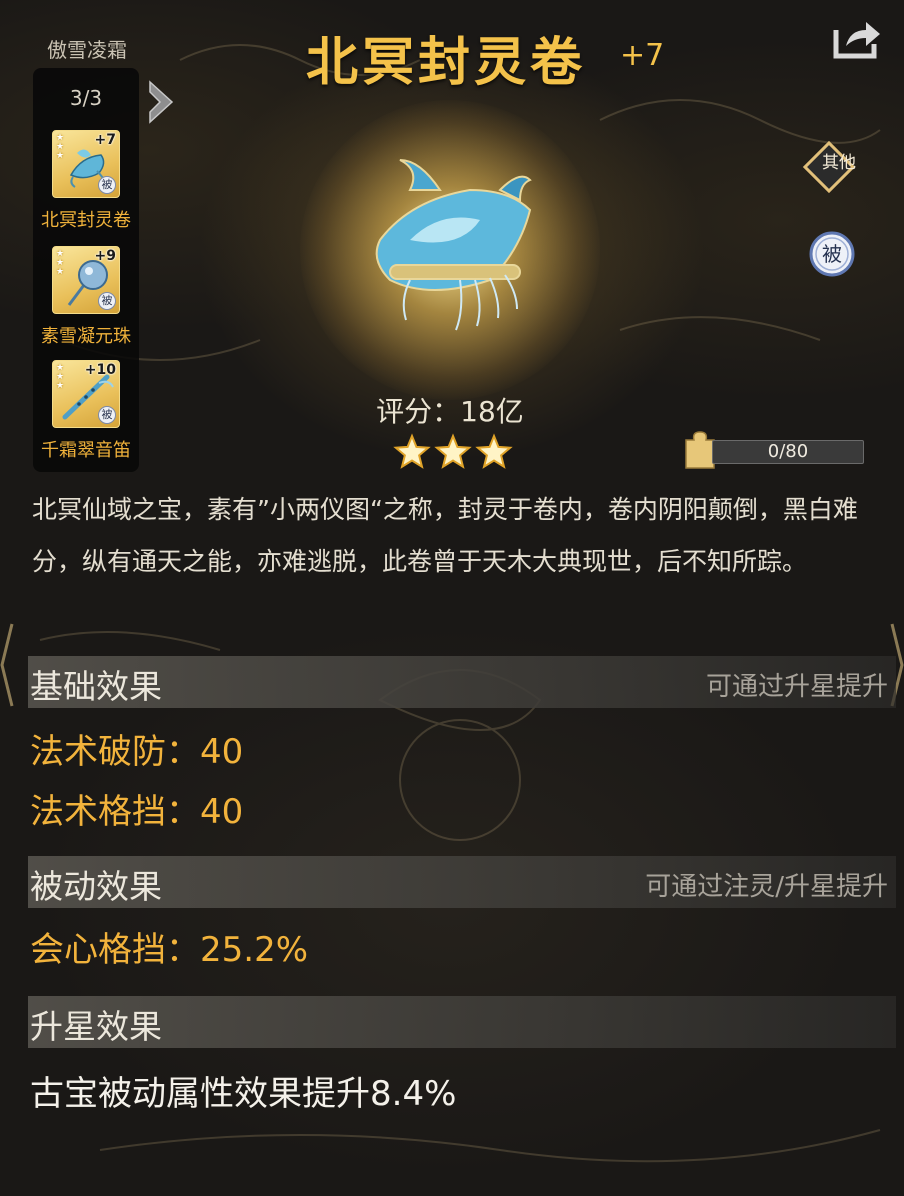  Describe the element at coordinates (96, 886) in the screenshot. I see `passive-effect-title: 被动效果` at that location.